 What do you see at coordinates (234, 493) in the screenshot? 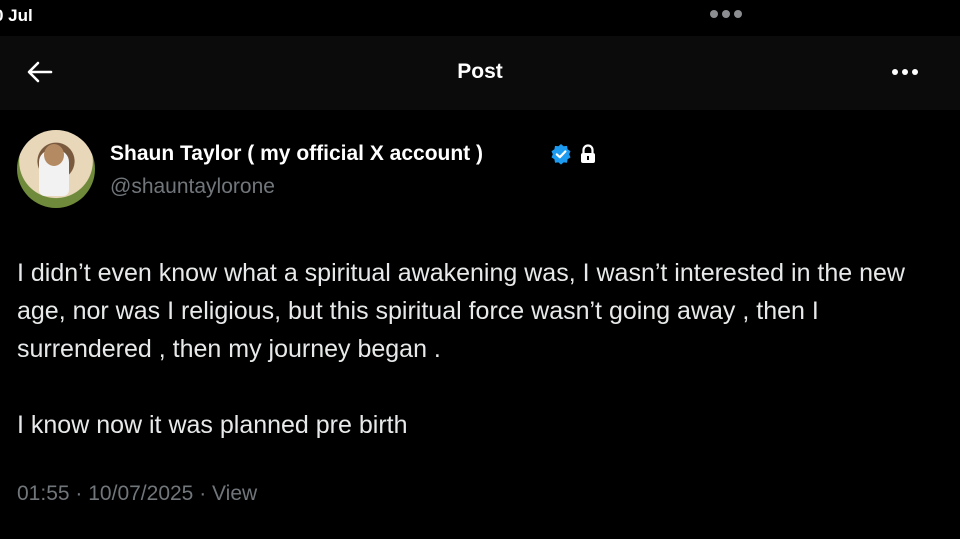
I see `view-link: View` at bounding box center [234, 493].